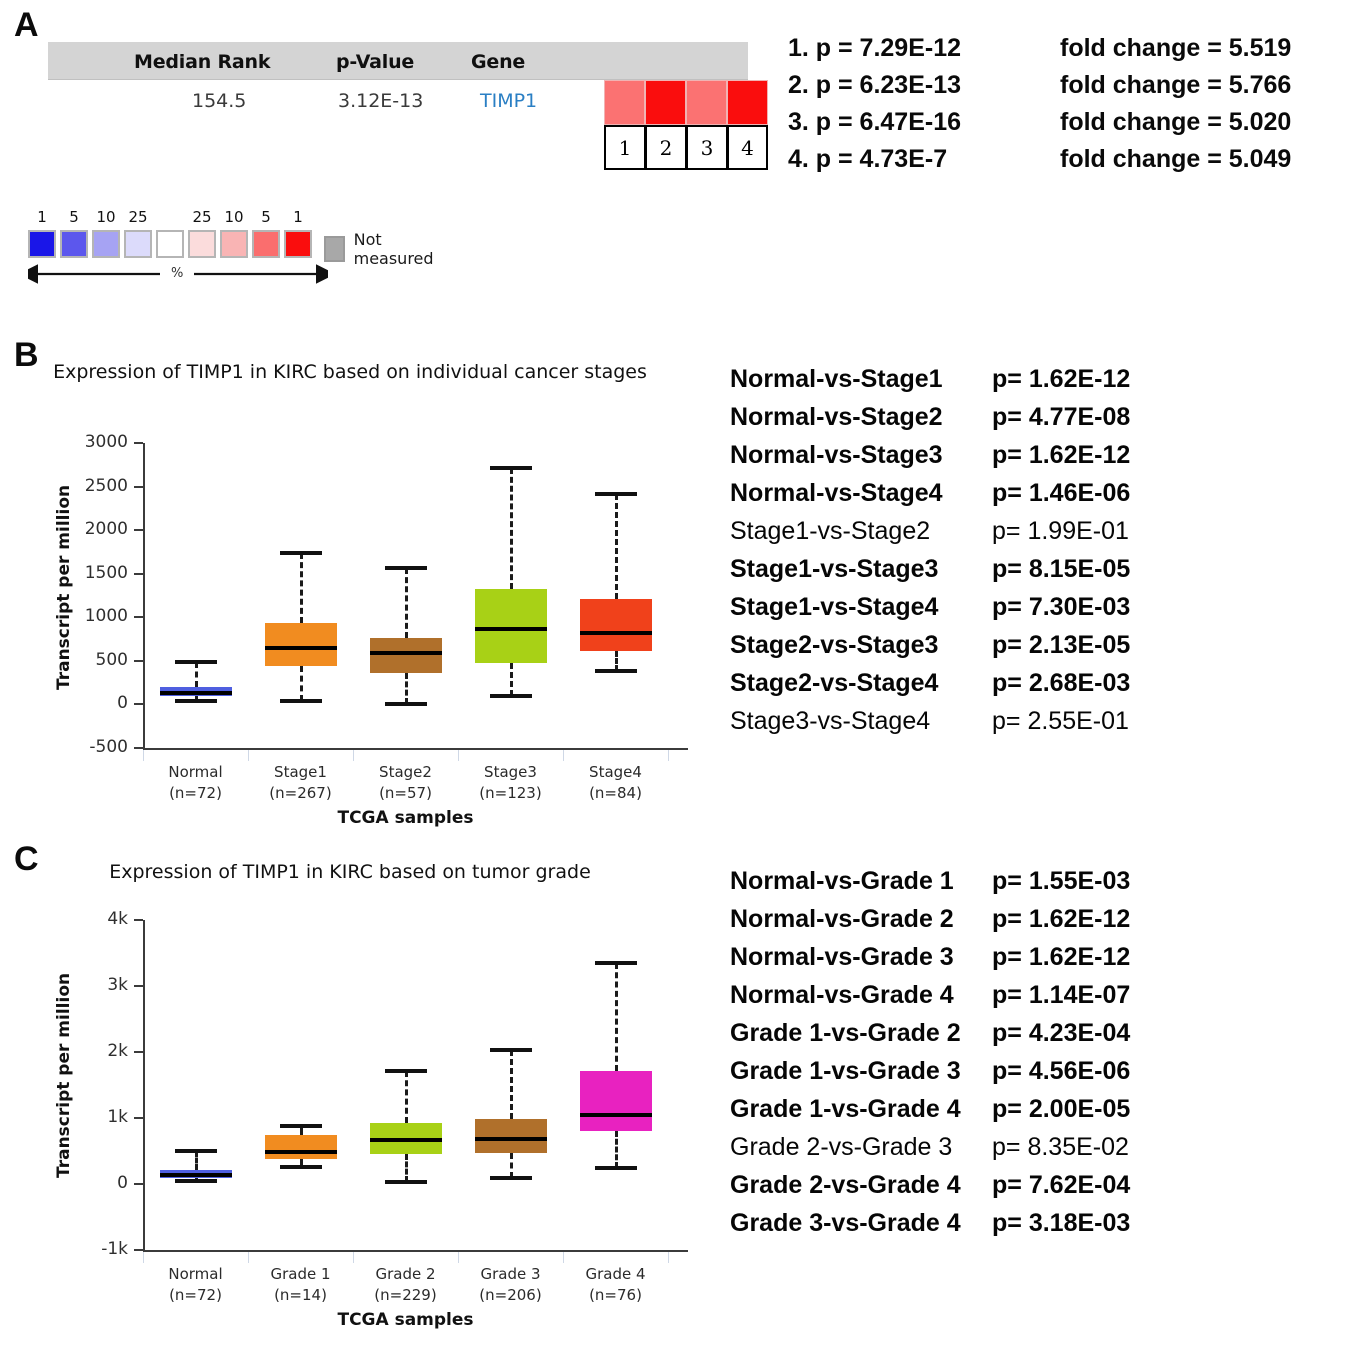 The image size is (1367, 1347). What do you see at coordinates (845, 1109) in the screenshot?
I see `stat-comparison-label: Grade 1-vs-Grade 4` at bounding box center [845, 1109].